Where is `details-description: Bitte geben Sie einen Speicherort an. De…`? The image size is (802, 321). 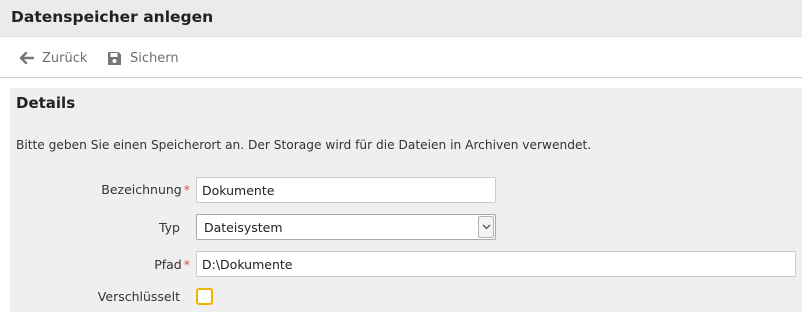
details-description: Bitte geben Sie einen Speicherort an. De… is located at coordinates (304, 145).